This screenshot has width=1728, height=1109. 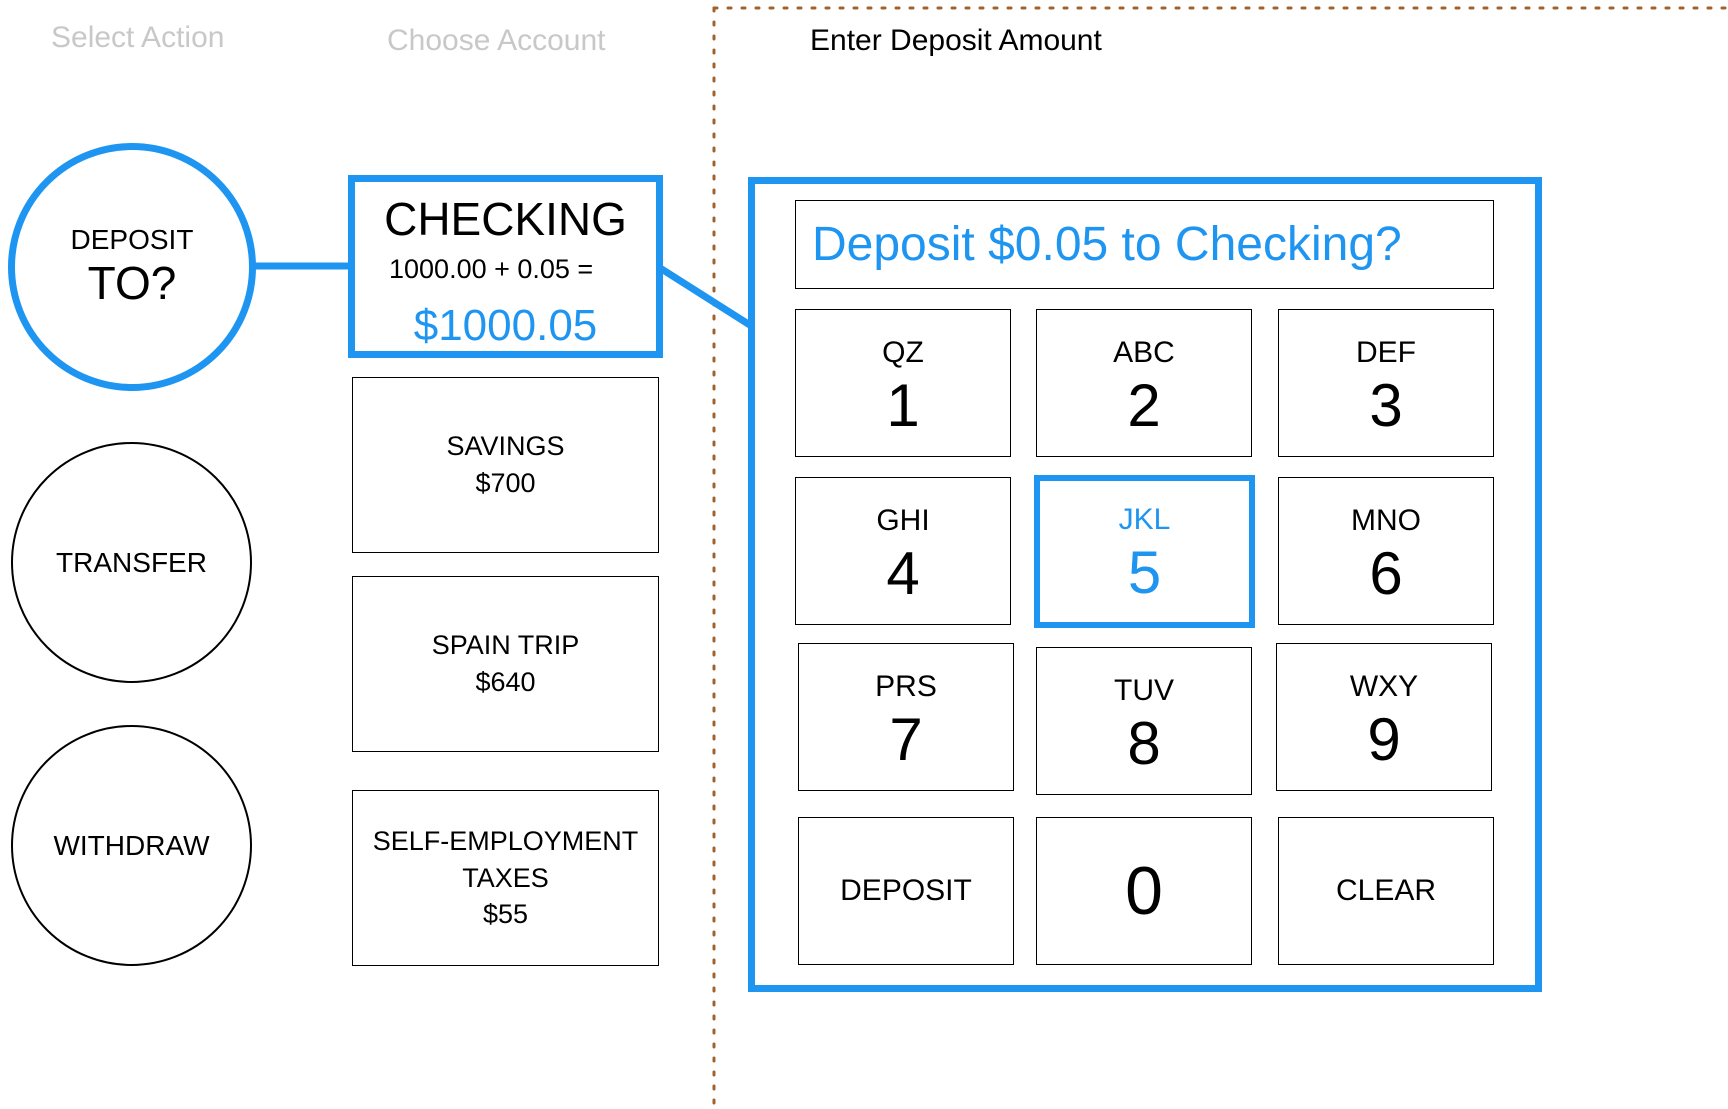 I want to click on transfer-label: TRANSFER, so click(x=131, y=562).